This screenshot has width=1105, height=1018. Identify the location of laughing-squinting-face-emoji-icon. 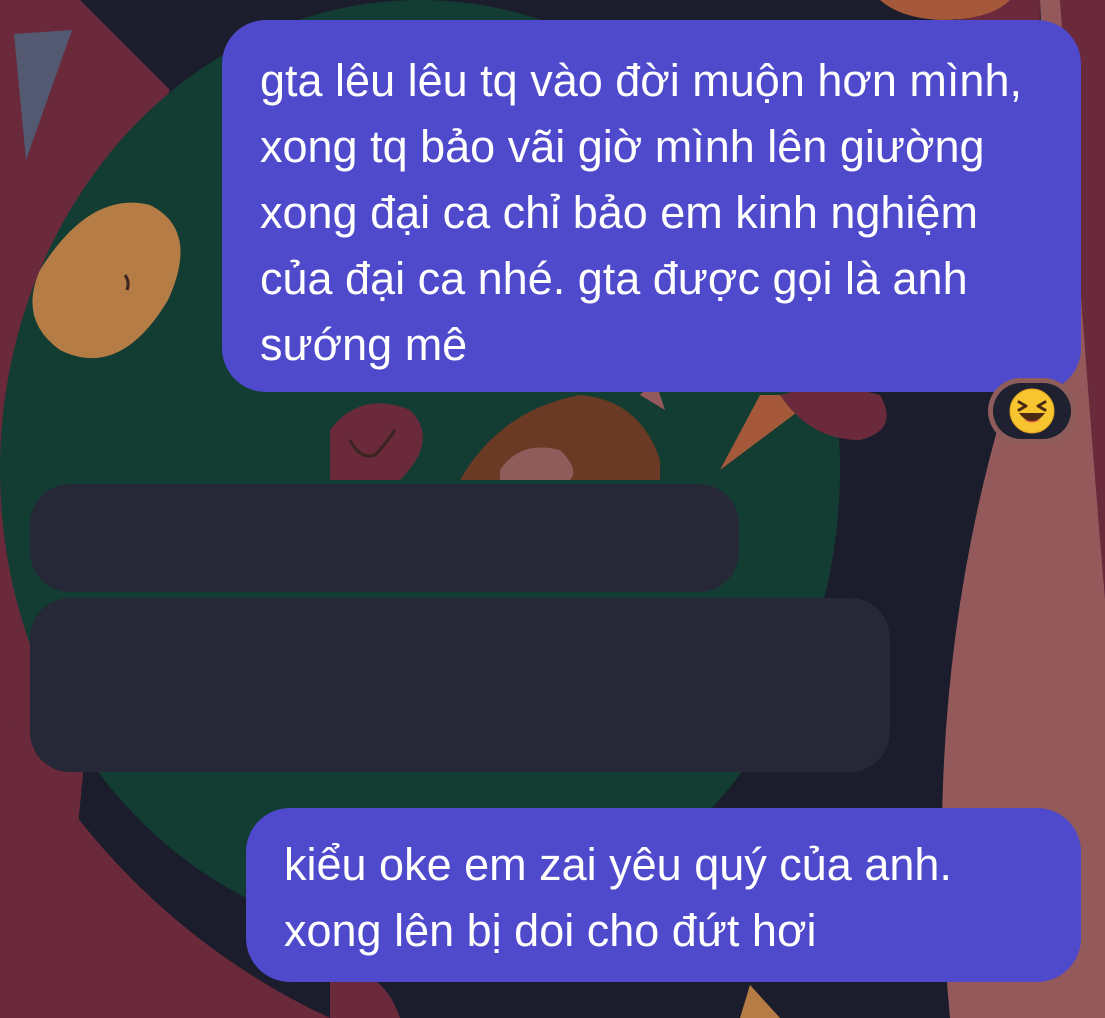
(1032, 411).